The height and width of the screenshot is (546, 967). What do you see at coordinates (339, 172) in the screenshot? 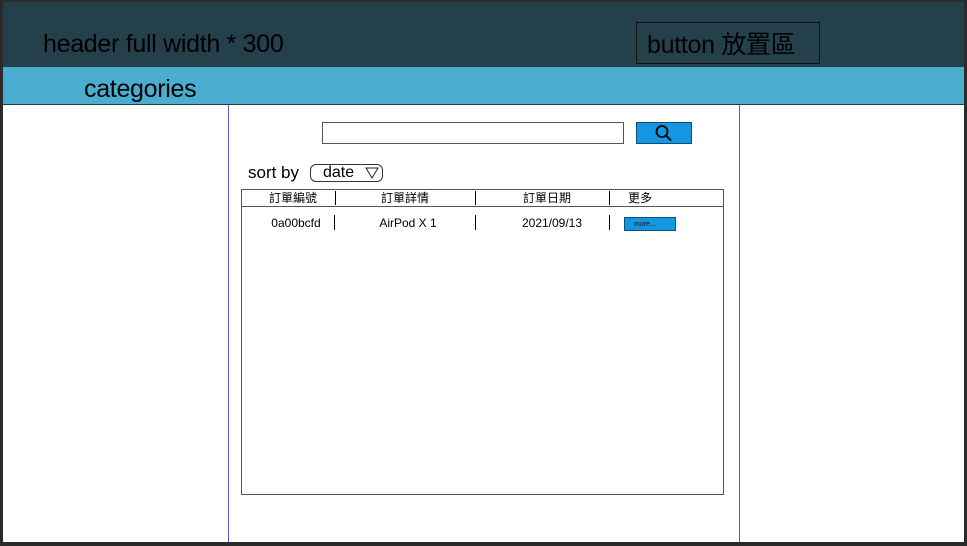
I see `sort-selected-value: date` at bounding box center [339, 172].